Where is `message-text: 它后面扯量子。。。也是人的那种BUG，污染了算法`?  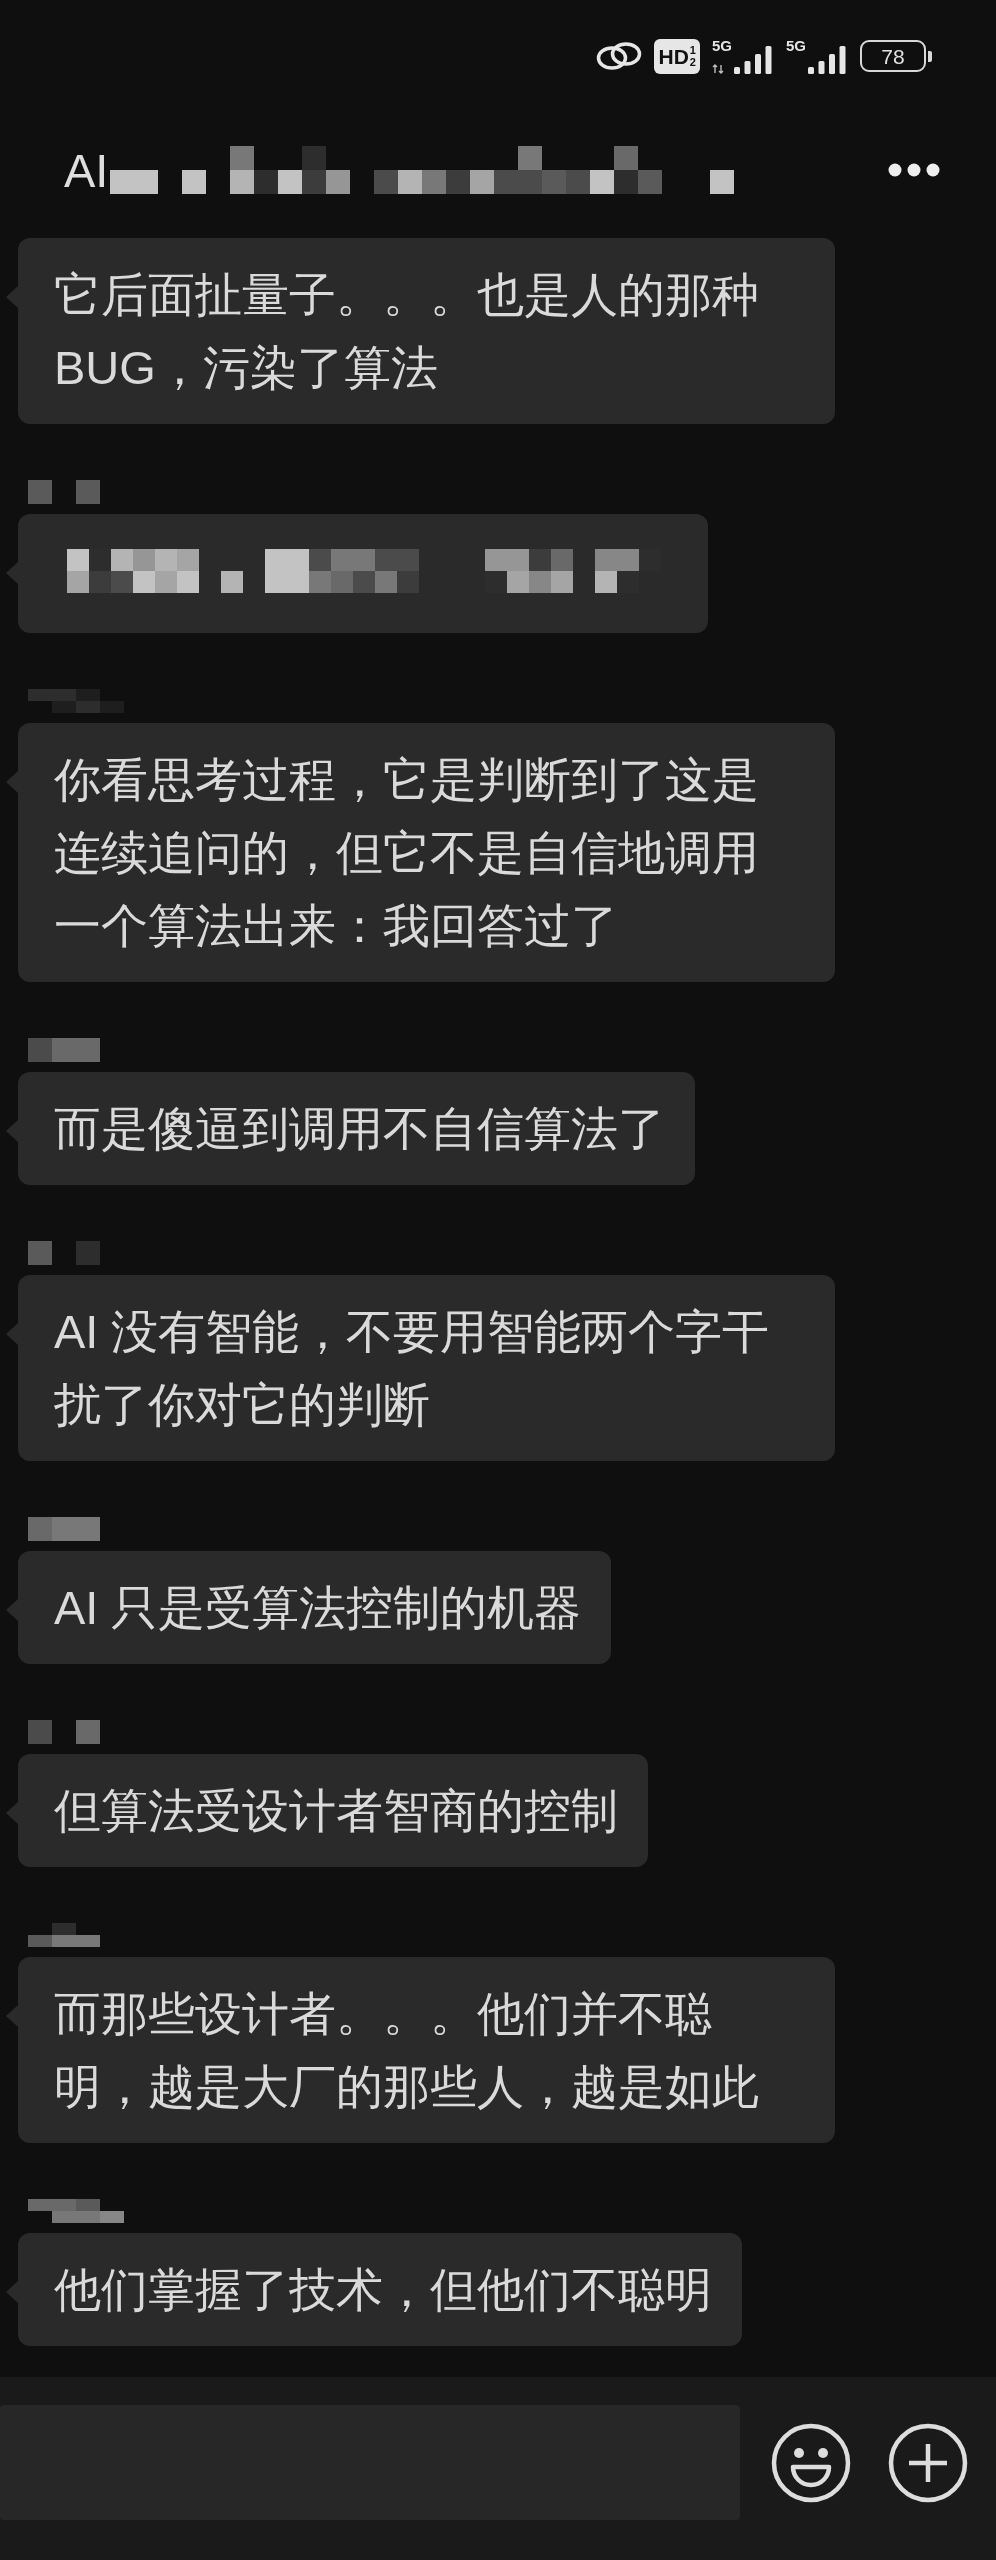 message-text: 它后面扯量子。。。也是人的那种BUG，污染了算法 is located at coordinates (407, 331).